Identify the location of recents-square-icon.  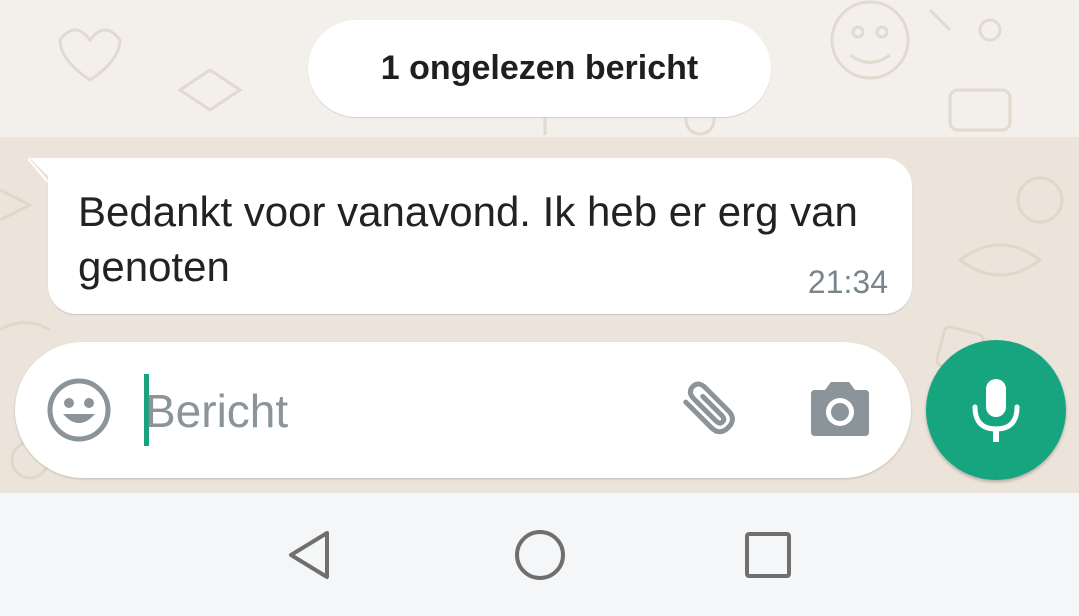
(768, 555).